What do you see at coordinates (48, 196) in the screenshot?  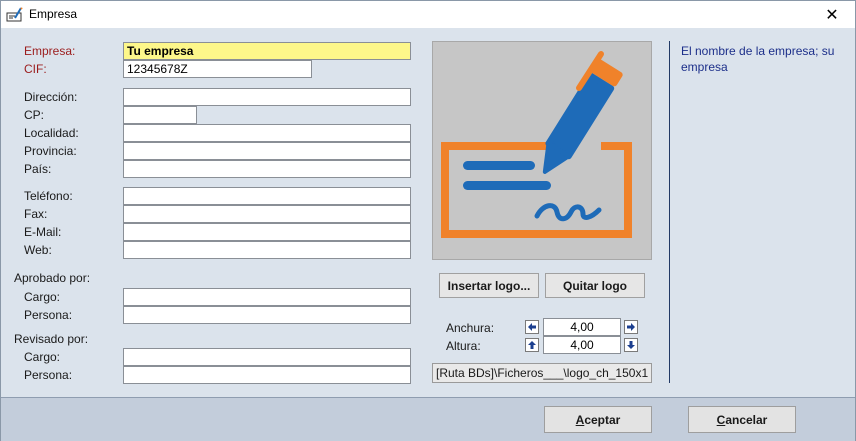 I see `telefono-label: Teléfono:` at bounding box center [48, 196].